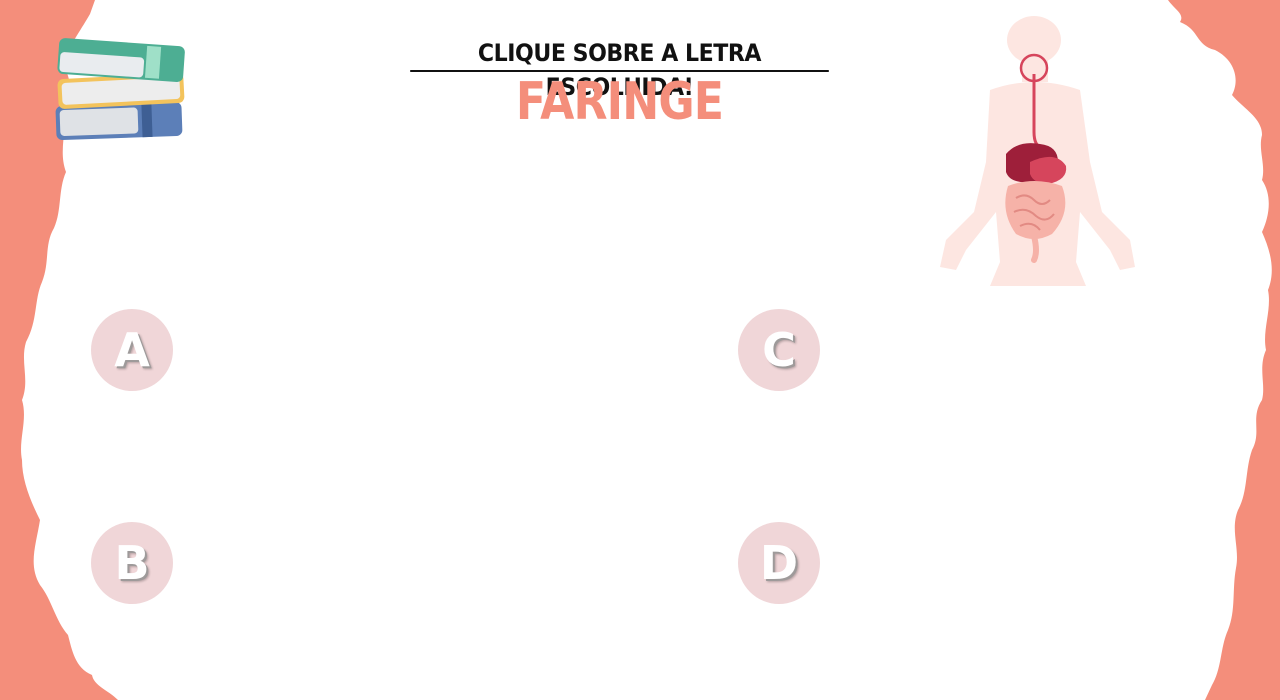 The height and width of the screenshot is (700, 1280). I want to click on instruction-heading: CLIQUE SOBRE A LETRA ESCOLHIDA!, so click(619, 68).